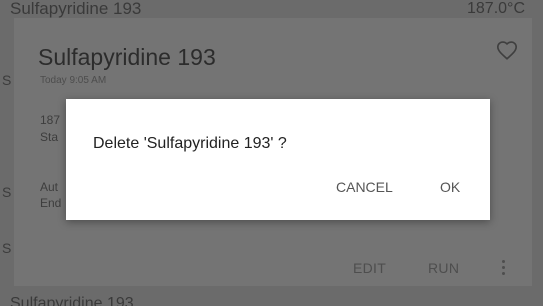 The image size is (543, 306). Describe the element at coordinates (369, 268) in the screenshot. I see `edit-button: EDIT` at that location.